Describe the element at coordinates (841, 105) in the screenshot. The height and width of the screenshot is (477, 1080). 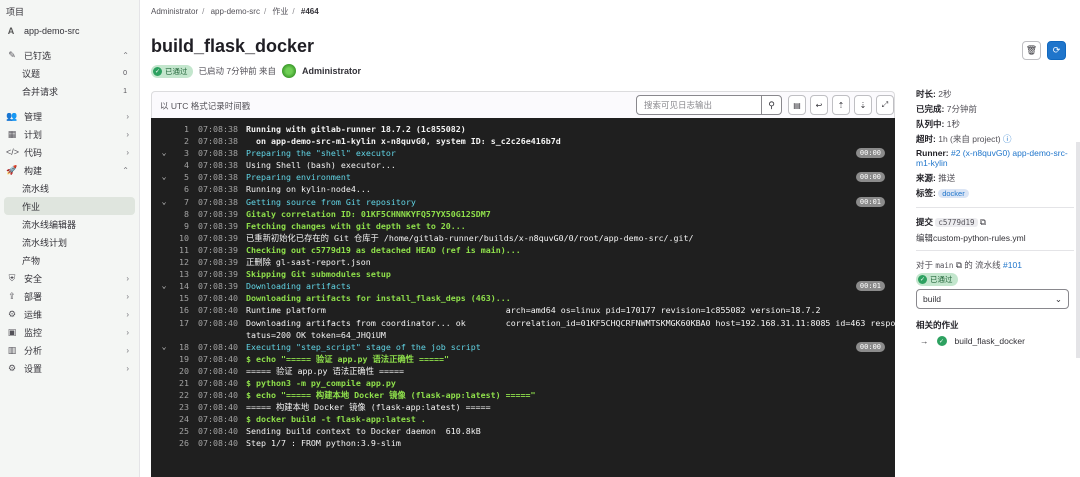
I see `scroll-top-button: ⇡` at that location.